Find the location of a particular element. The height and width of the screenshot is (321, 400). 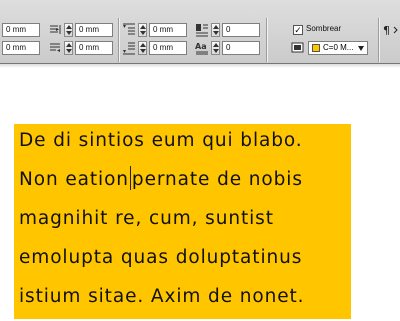

shading-label: Sombrear is located at coordinates (324, 28).